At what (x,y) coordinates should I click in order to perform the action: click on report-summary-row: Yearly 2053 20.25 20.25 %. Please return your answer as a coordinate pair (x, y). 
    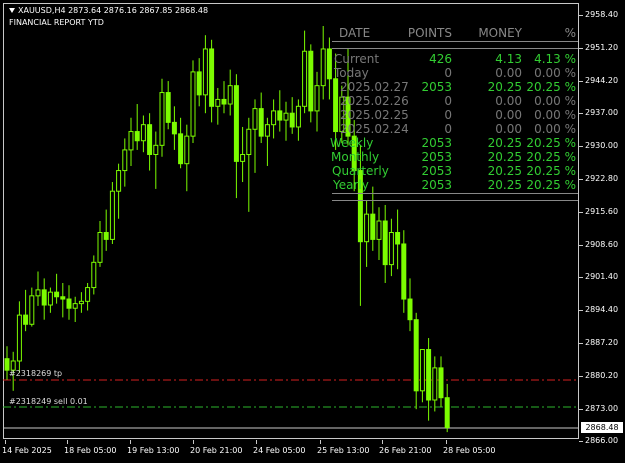
    Looking at the image, I should click on (455, 185).